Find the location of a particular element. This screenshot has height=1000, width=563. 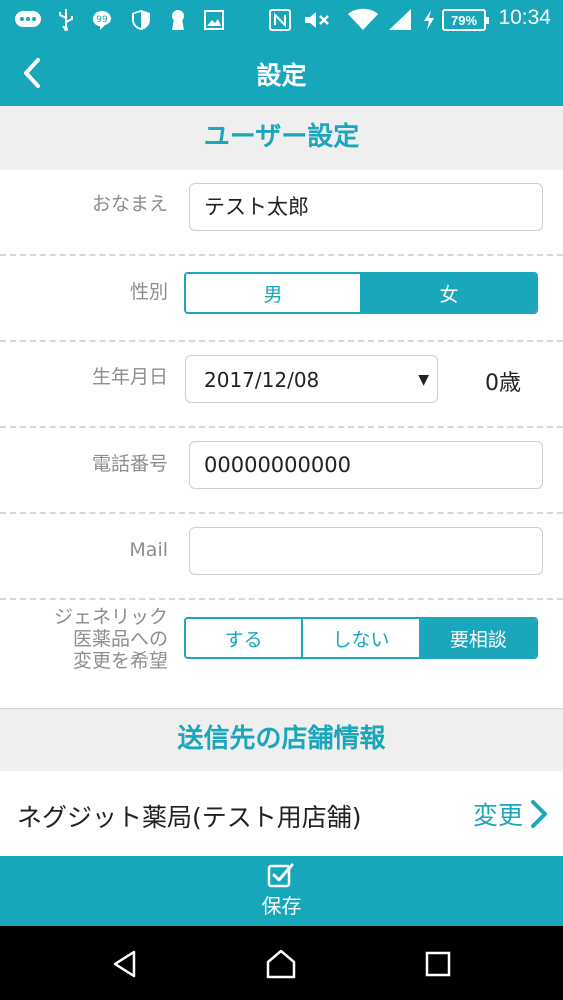

gender-toggle: 男 女 is located at coordinates (361, 293).